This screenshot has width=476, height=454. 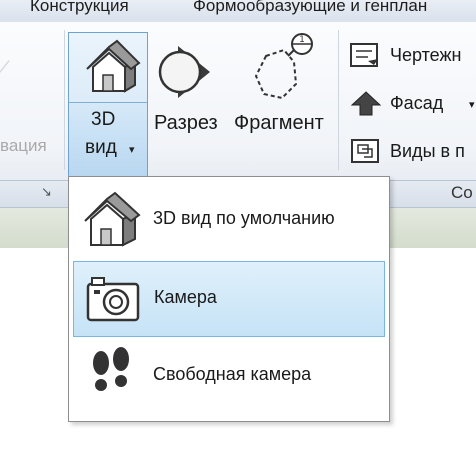 What do you see at coordinates (101, 147) in the screenshot?
I see `3d-view-label-line2: вид` at bounding box center [101, 147].